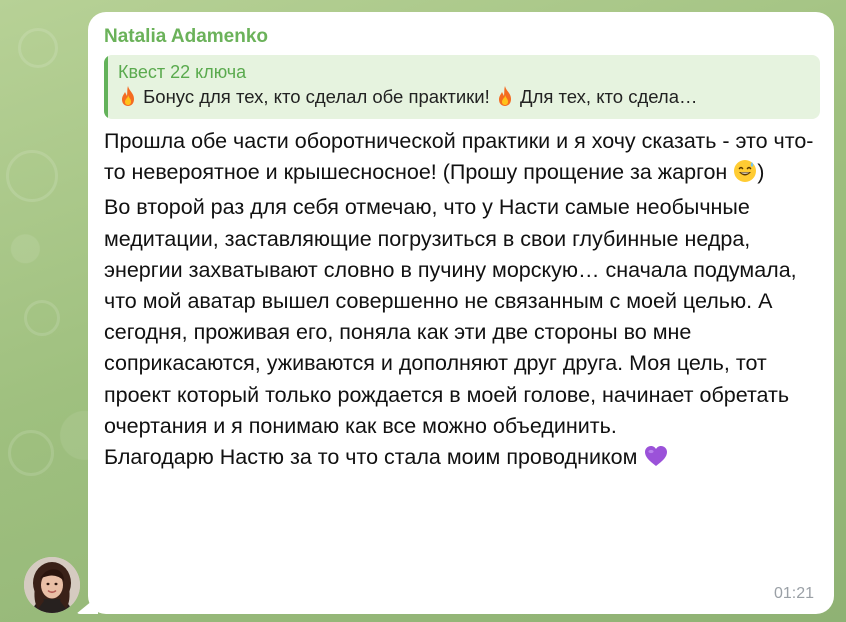 The image size is (846, 622). What do you see at coordinates (745, 175) in the screenshot?
I see `sweat-smile-icon` at bounding box center [745, 175].